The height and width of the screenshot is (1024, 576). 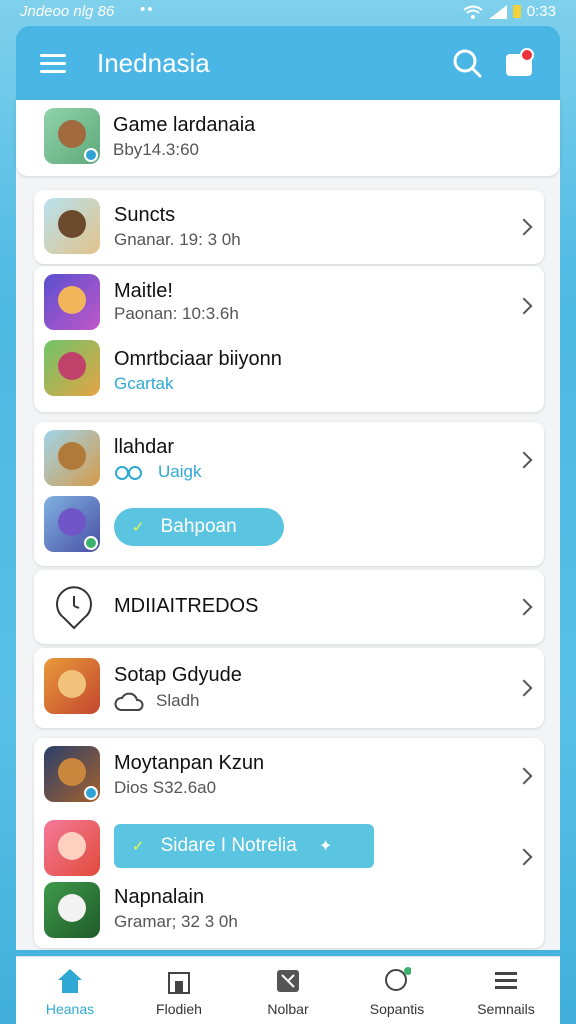 I want to click on item-title: llahdar, so click(x=144, y=447).